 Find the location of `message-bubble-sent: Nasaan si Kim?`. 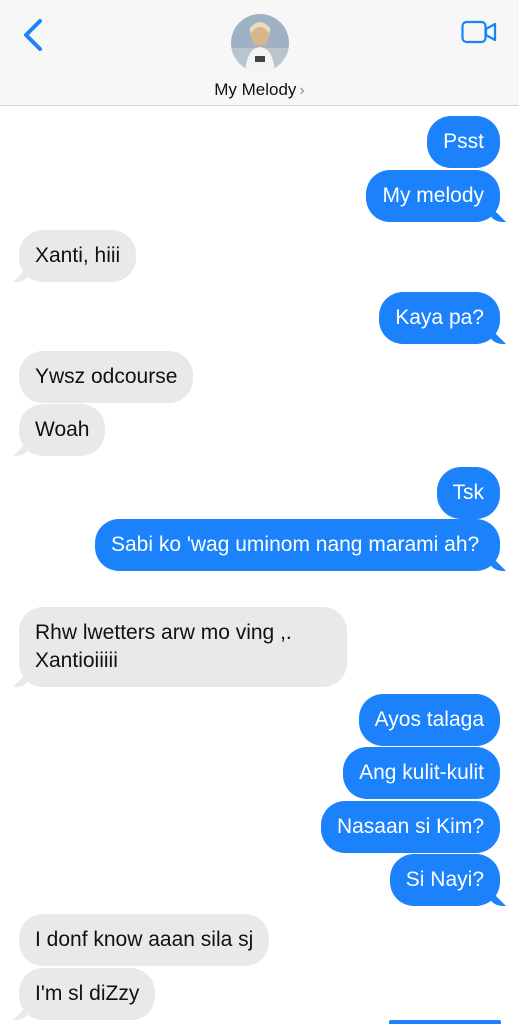

message-bubble-sent: Nasaan si Kim? is located at coordinates (410, 827).